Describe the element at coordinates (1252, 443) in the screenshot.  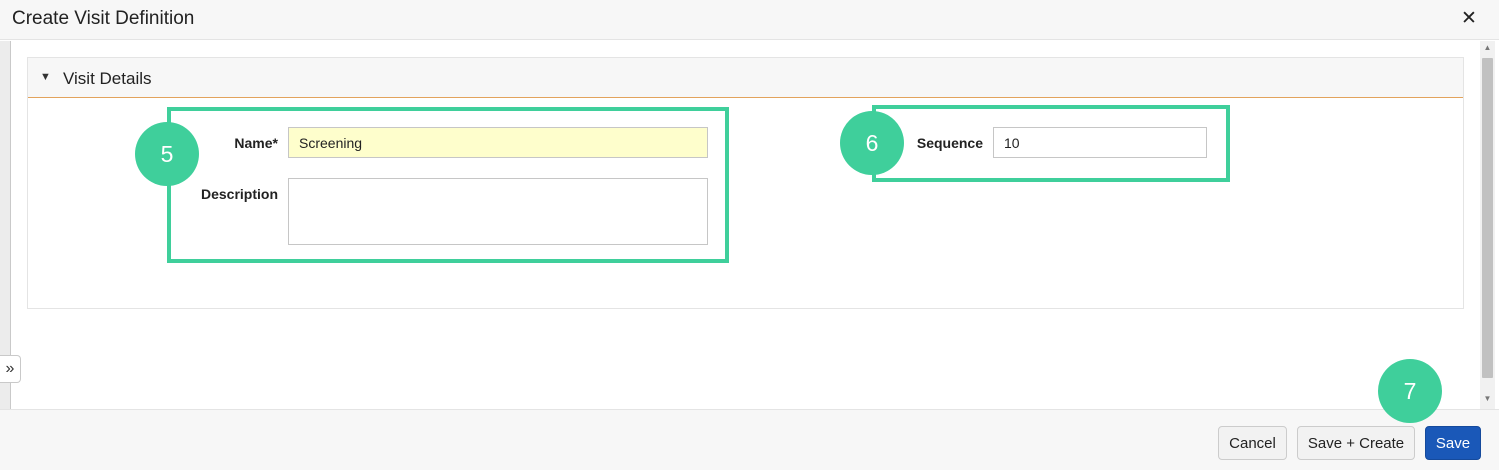
I see `cancel-button: Cancel` at that location.